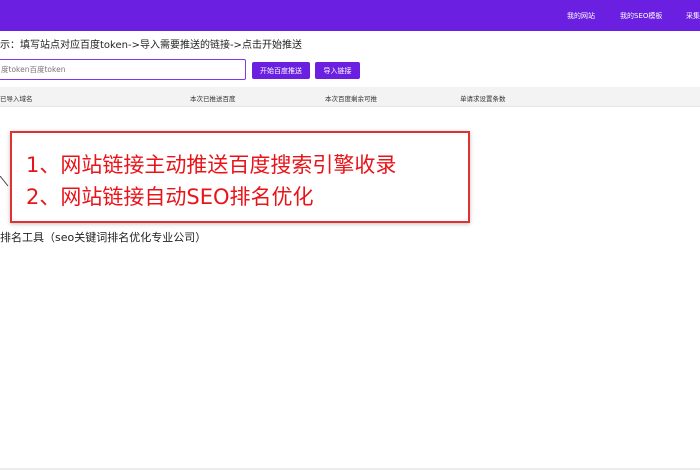 The height and width of the screenshot is (470, 700). Describe the element at coordinates (151, 45) in the screenshot. I see `instruction-hint: 示：填写站点对应百度token->导入需要推送的链接->点击开始推送` at that location.